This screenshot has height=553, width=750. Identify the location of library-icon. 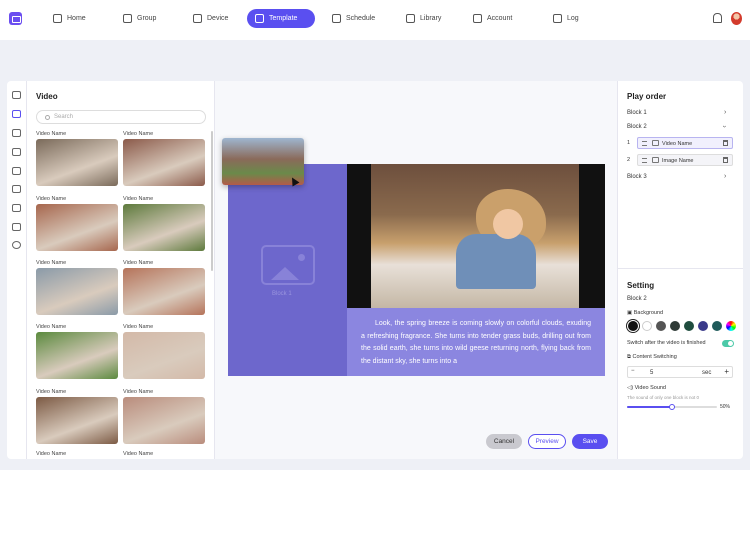
(410, 18).